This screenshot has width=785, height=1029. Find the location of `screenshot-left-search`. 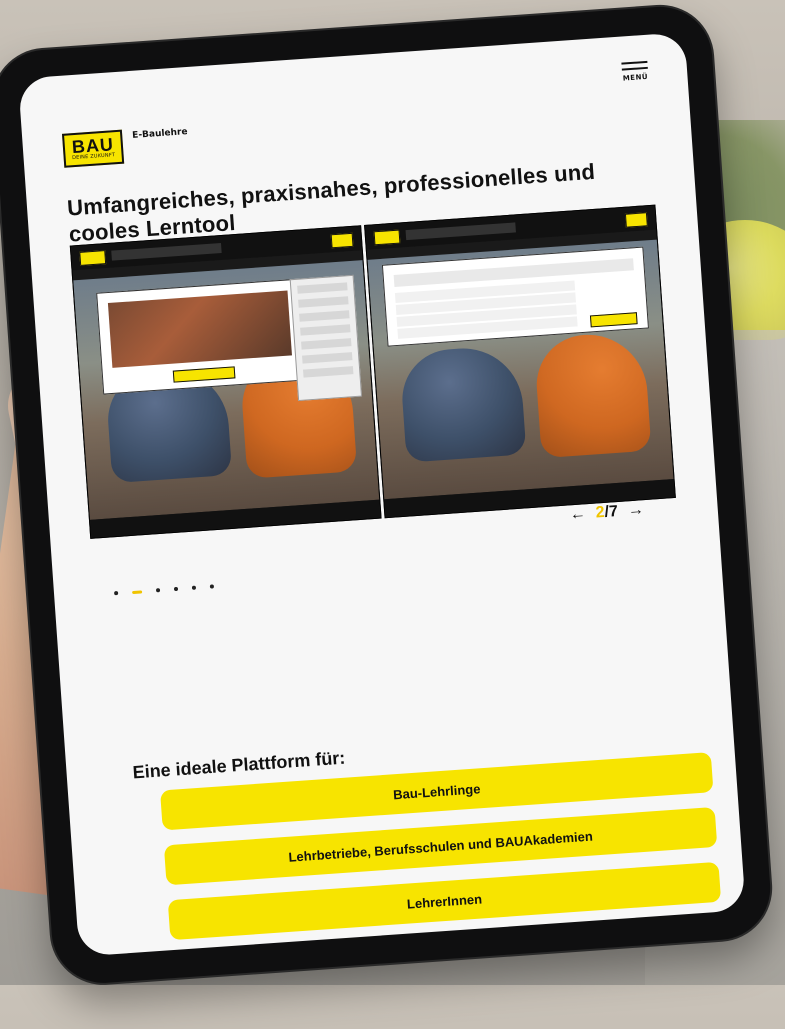

screenshot-left-search is located at coordinates (166, 252).